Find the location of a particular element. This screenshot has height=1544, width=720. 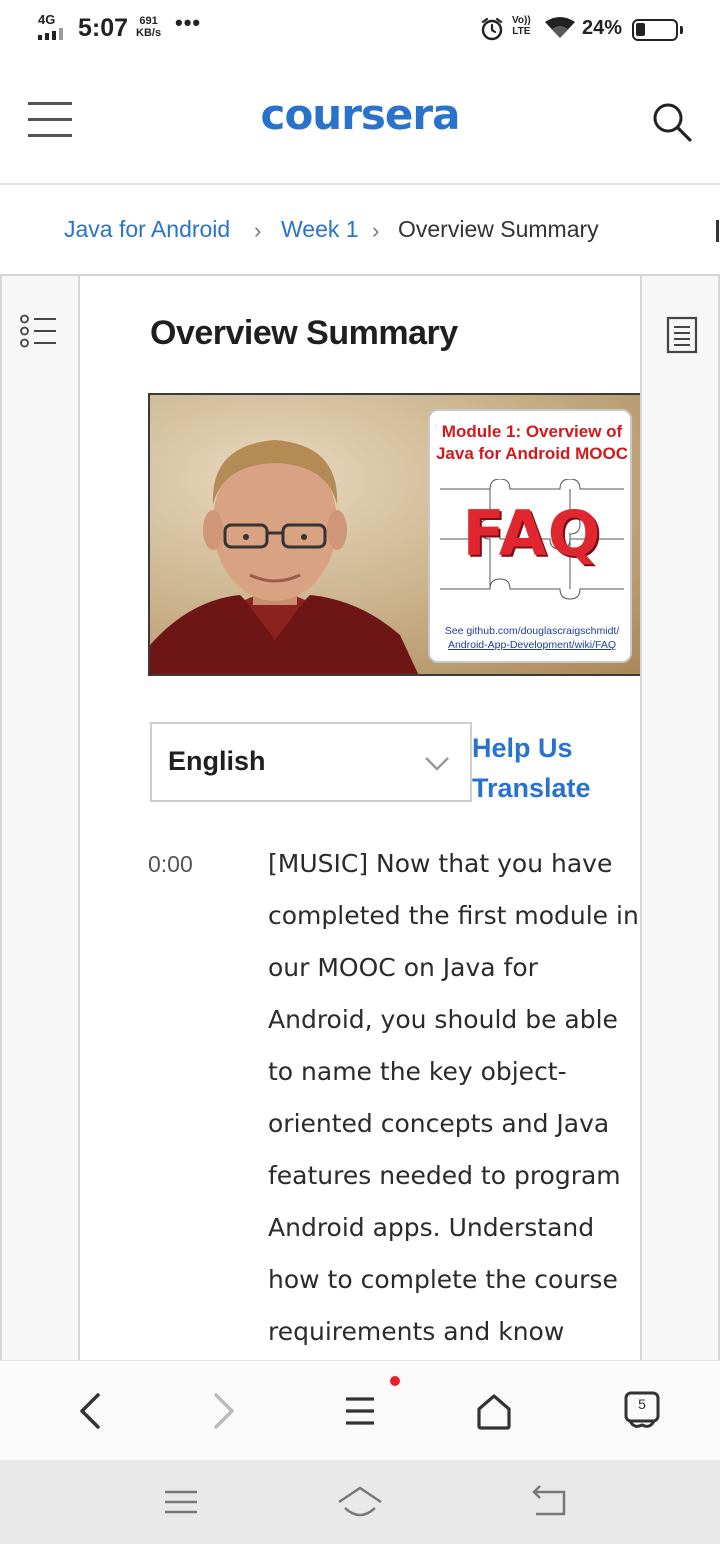

breadcrumb-overflow-edge is located at coordinates (717, 231).